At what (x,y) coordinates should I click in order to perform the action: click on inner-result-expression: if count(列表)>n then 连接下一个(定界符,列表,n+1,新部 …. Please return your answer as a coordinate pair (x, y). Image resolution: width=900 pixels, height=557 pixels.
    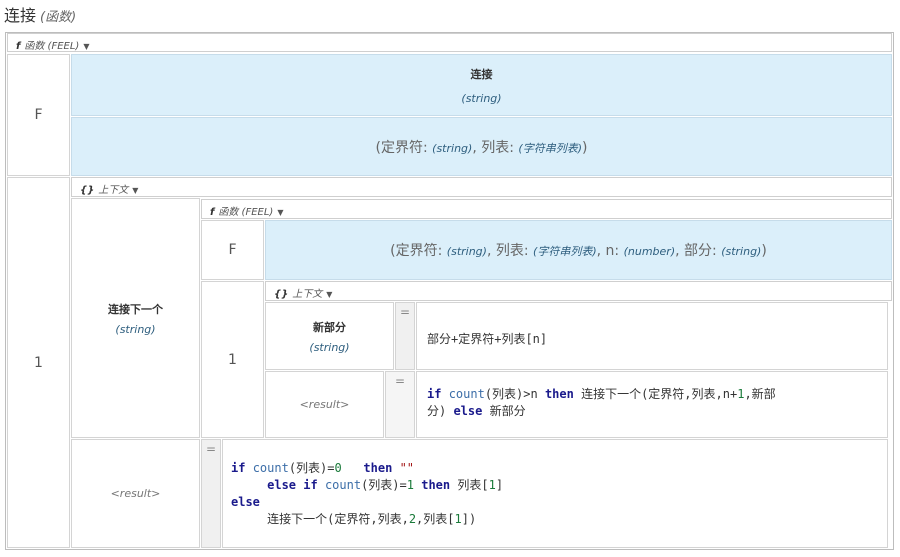
    Looking at the image, I should click on (652, 404).